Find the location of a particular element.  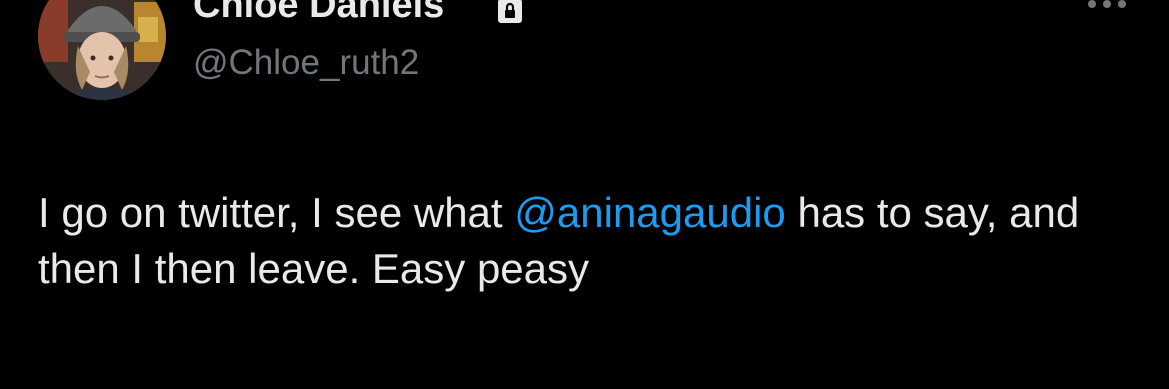

avatar-image is located at coordinates (102, 50).